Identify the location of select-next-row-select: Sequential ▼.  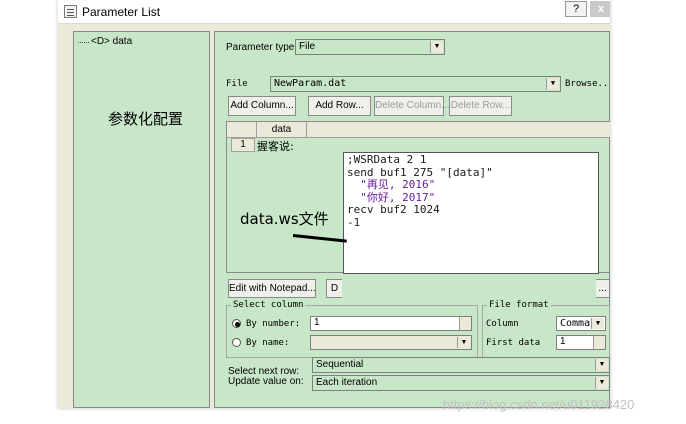
(461, 365).